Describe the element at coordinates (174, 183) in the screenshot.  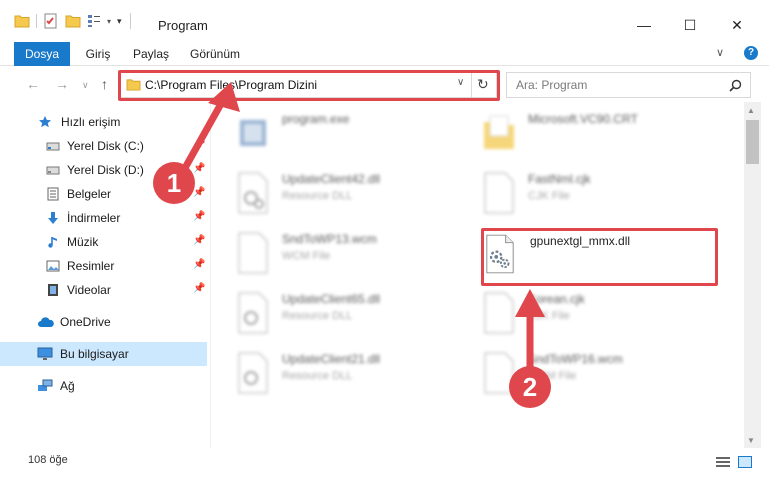
I see `step-badge-1: 1` at that location.